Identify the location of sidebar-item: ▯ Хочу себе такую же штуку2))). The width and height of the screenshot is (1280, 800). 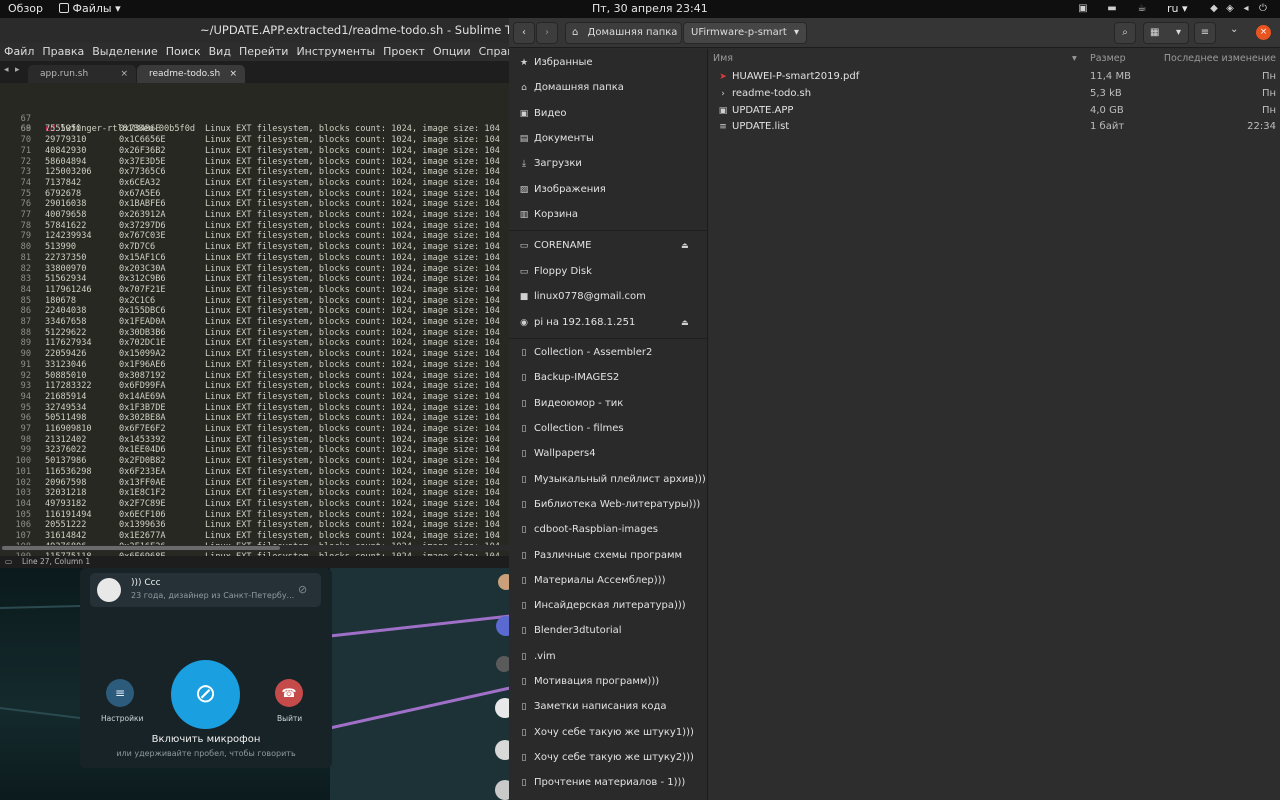
(608, 758).